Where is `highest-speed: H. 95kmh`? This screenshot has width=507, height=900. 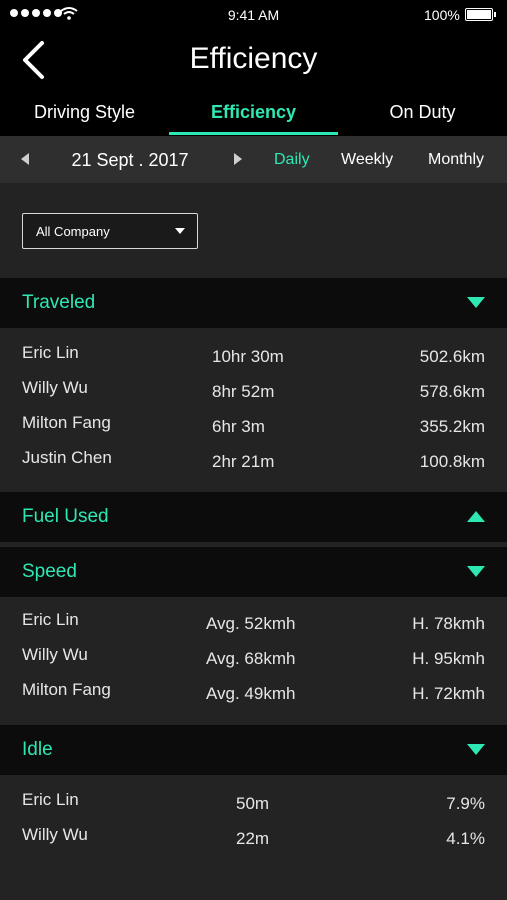
highest-speed: H. 95kmh is located at coordinates (448, 658).